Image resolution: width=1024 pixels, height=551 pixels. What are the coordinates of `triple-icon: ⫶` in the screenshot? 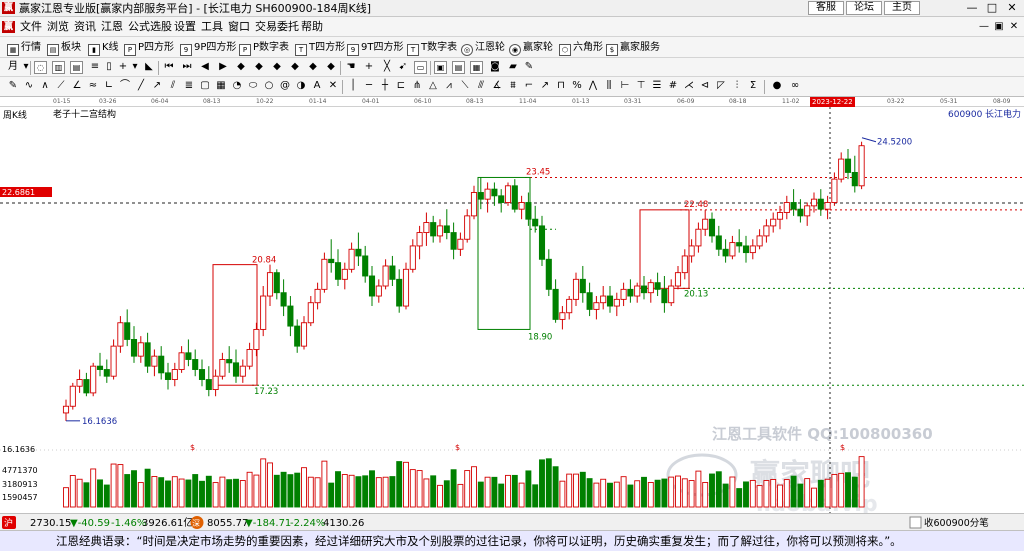 It's located at (737, 86).